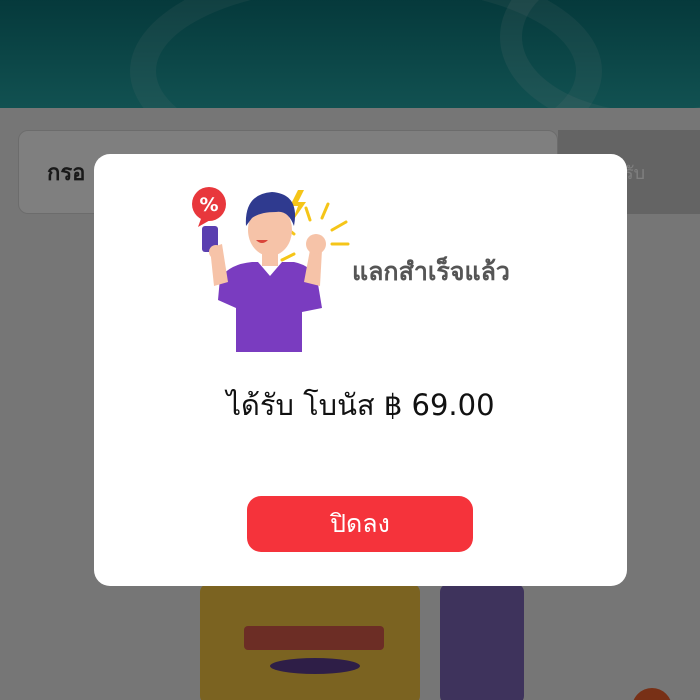 The image size is (700, 700). I want to click on bonus-label: ได้รับ โบนัส, so click(300, 405).